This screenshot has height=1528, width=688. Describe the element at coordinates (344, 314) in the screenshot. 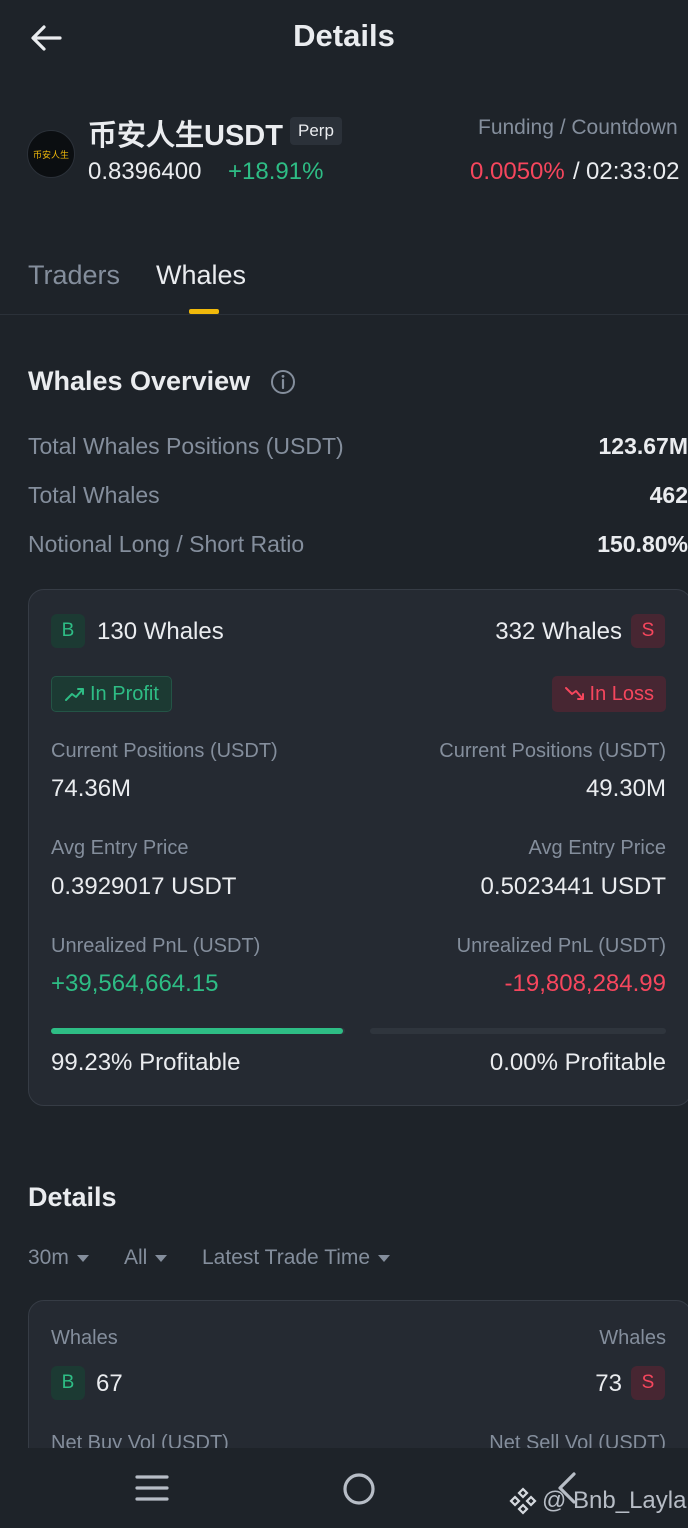

I see `tab-divider` at that location.